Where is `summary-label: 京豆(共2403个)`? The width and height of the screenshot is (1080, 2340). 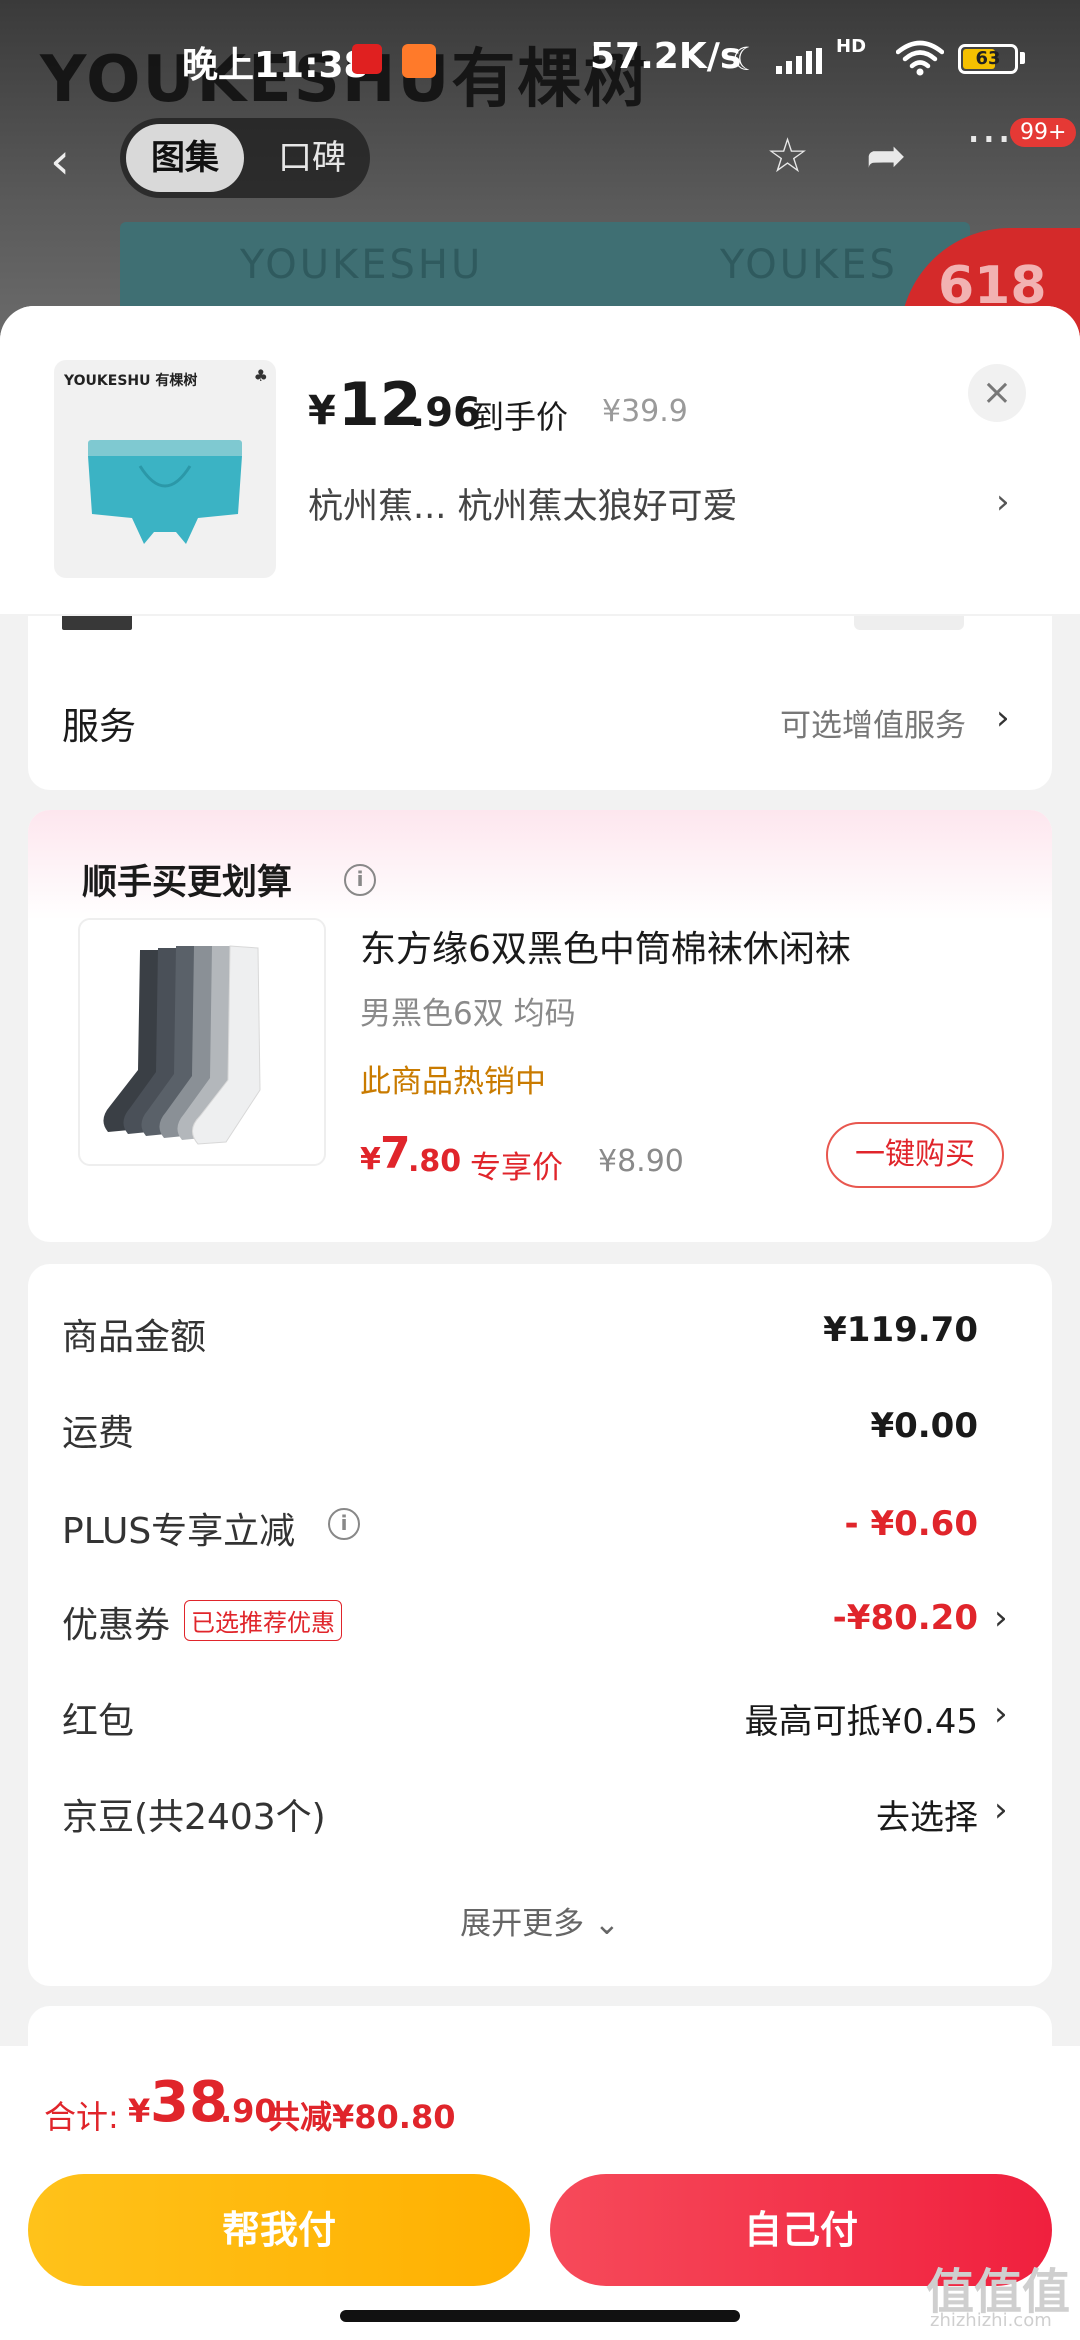 summary-label: 京豆(共2403个) is located at coordinates (194, 1817).